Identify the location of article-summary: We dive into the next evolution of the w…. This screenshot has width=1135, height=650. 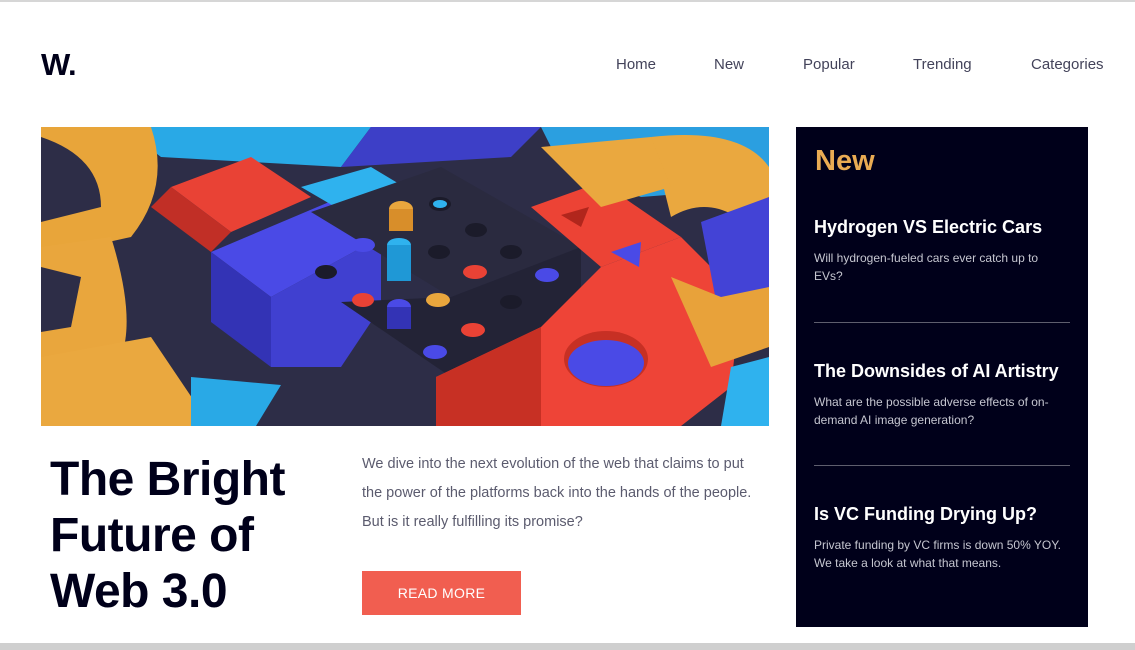
(557, 493).